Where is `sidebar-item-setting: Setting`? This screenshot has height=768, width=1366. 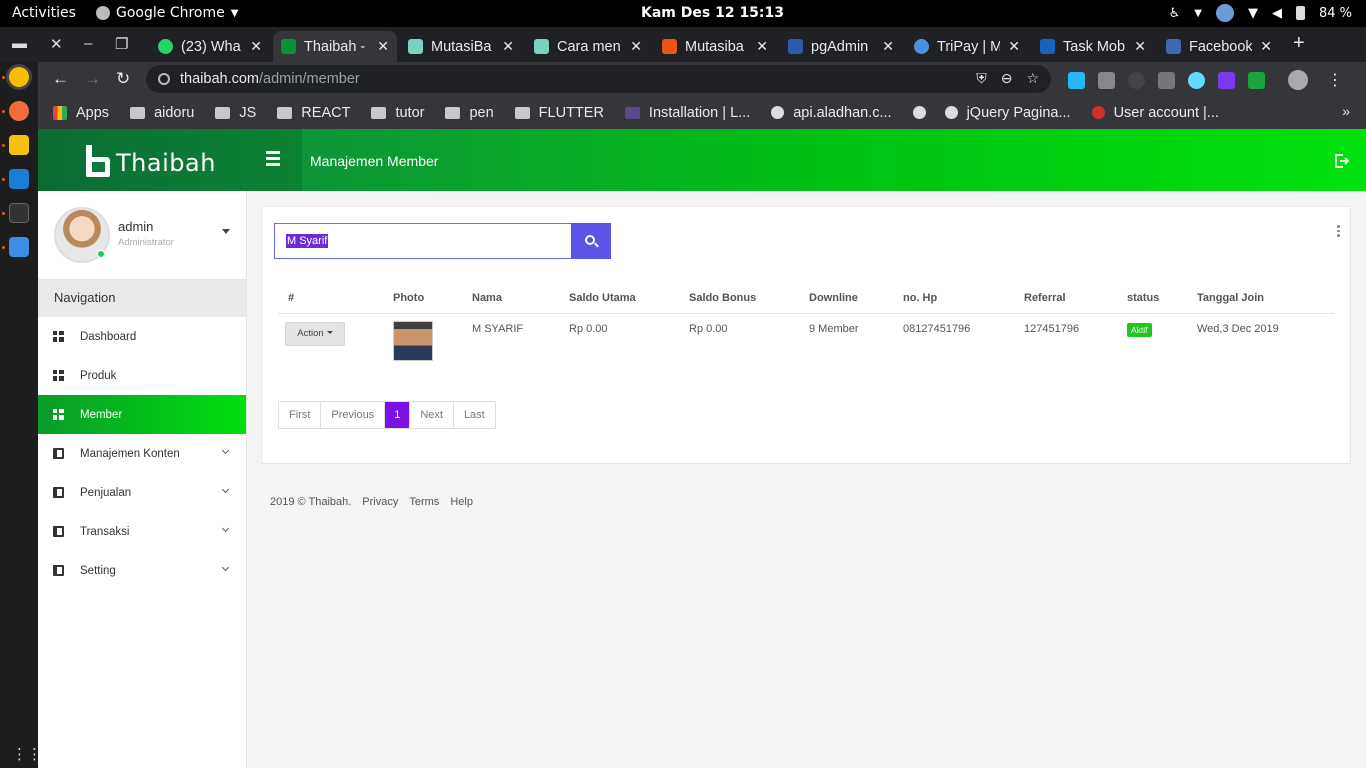 sidebar-item-setting: Setting is located at coordinates (142, 570).